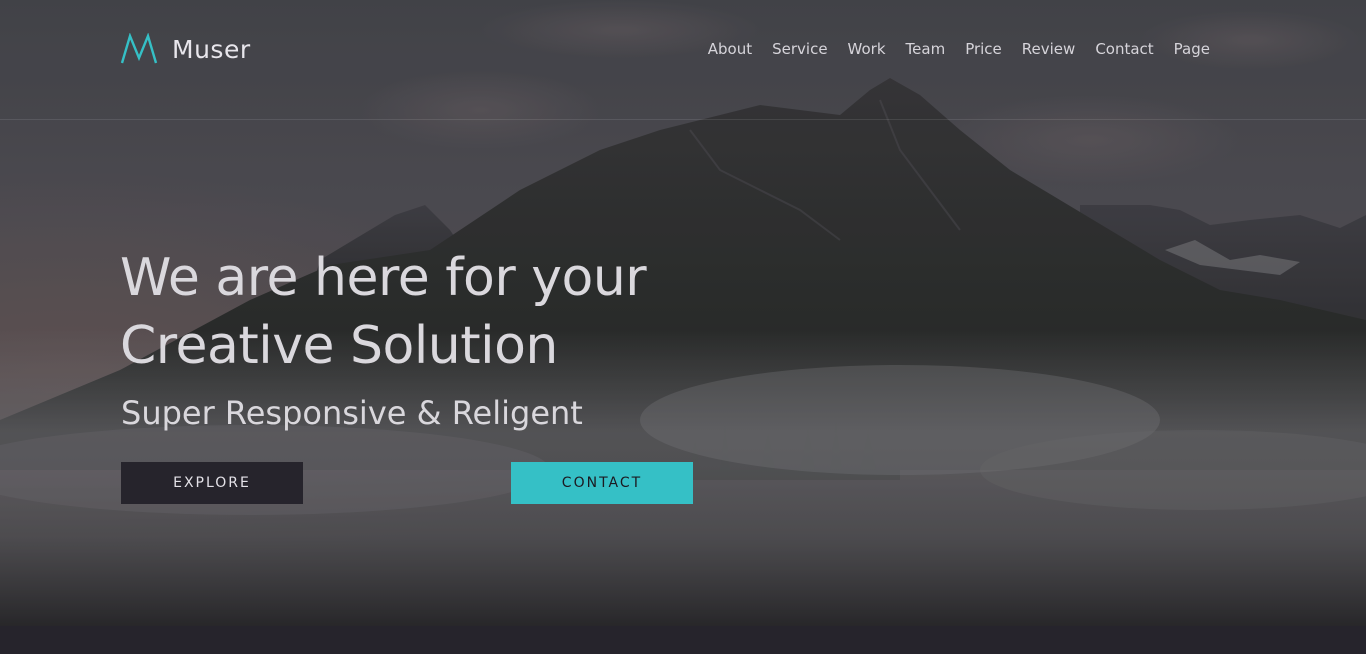 The height and width of the screenshot is (654, 1366). What do you see at coordinates (1124, 49) in the screenshot?
I see `nav-item-contact: Contact` at bounding box center [1124, 49].